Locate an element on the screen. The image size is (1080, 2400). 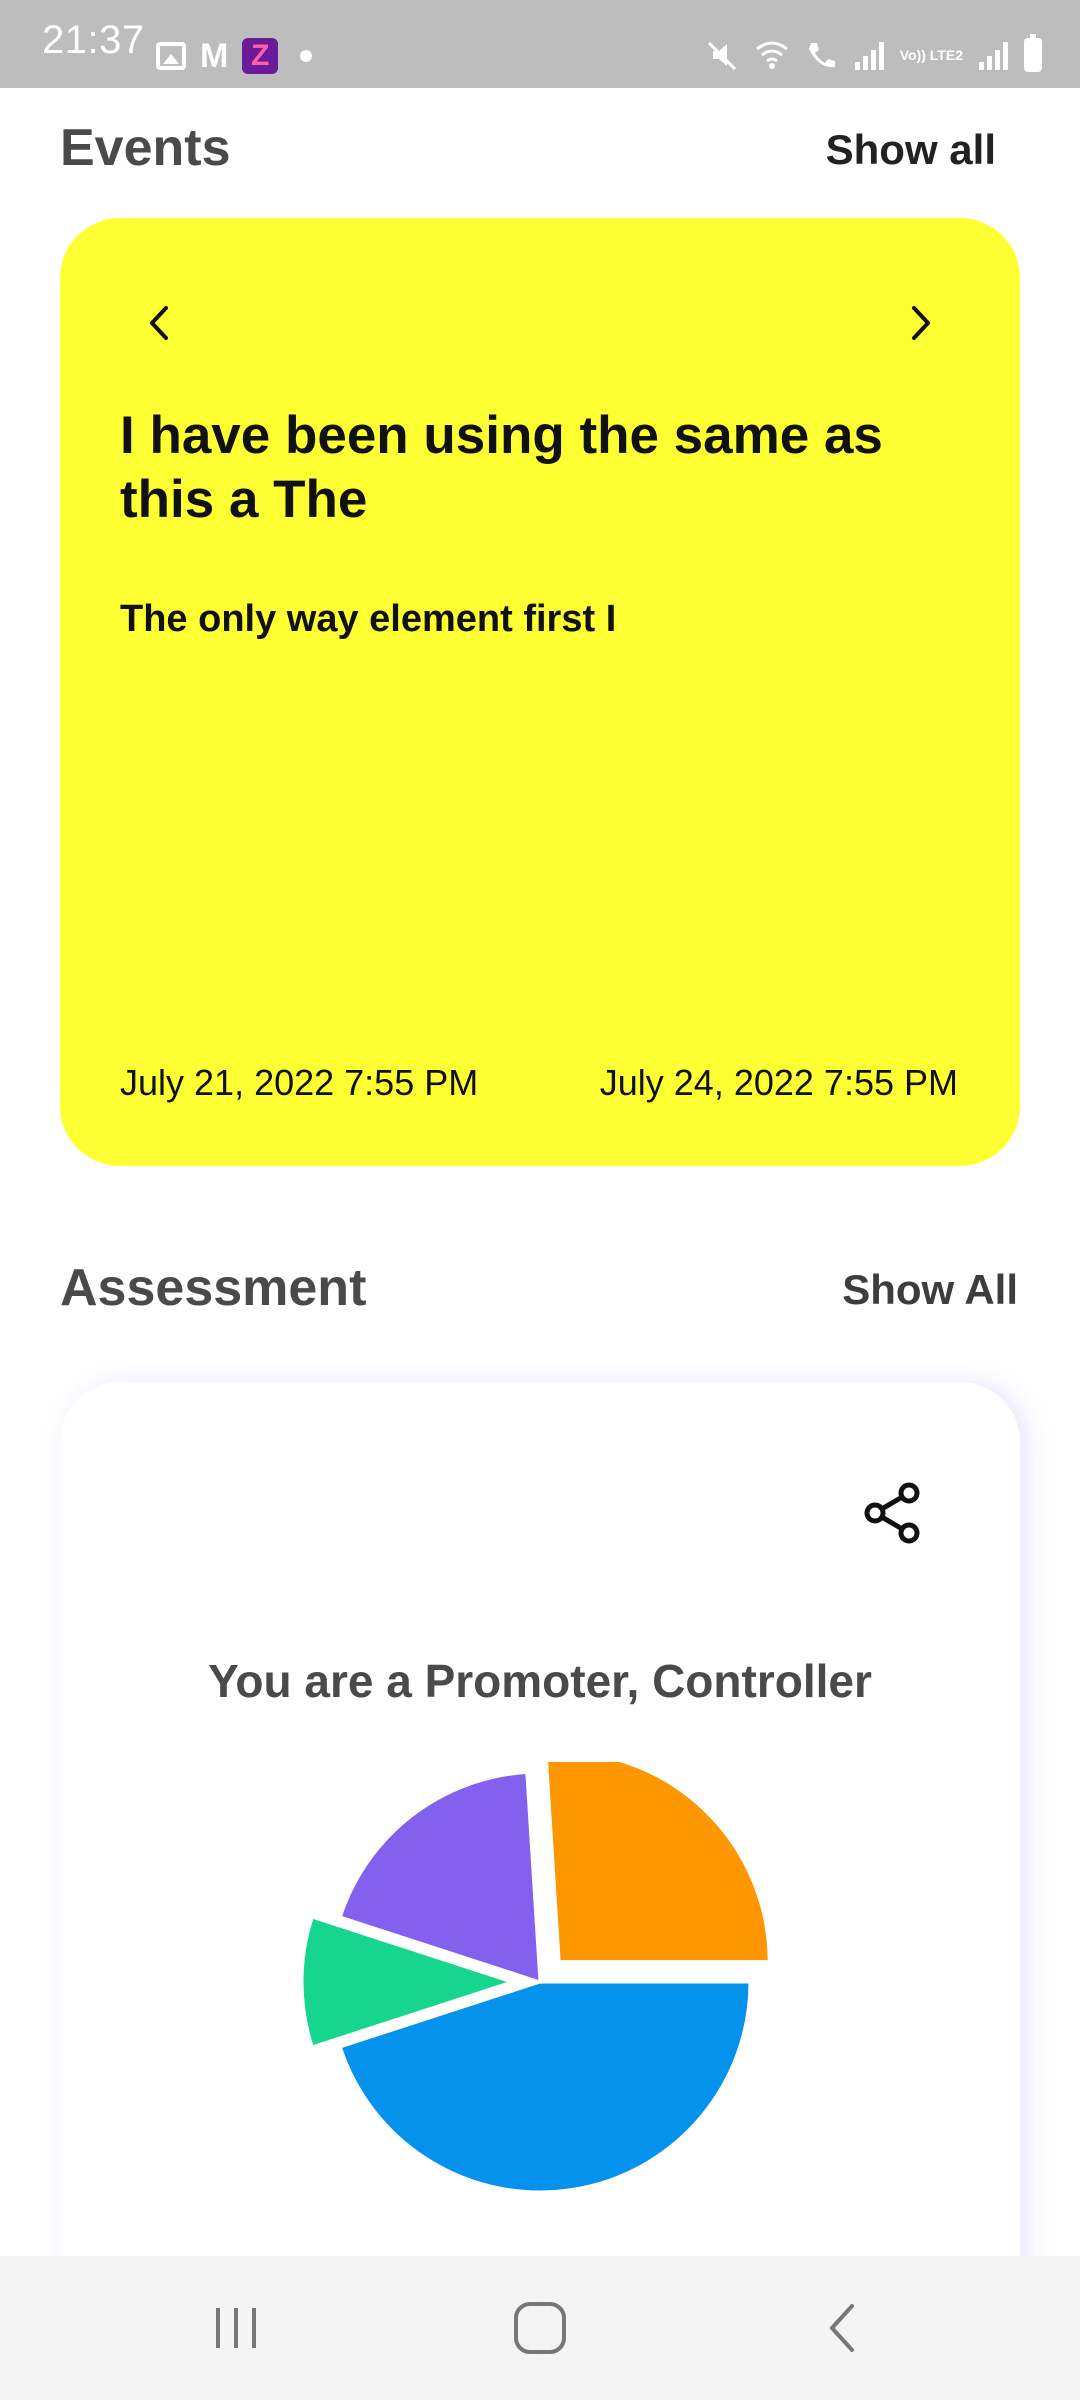
assessment-section-title: Assessment is located at coordinates (213, 1288).